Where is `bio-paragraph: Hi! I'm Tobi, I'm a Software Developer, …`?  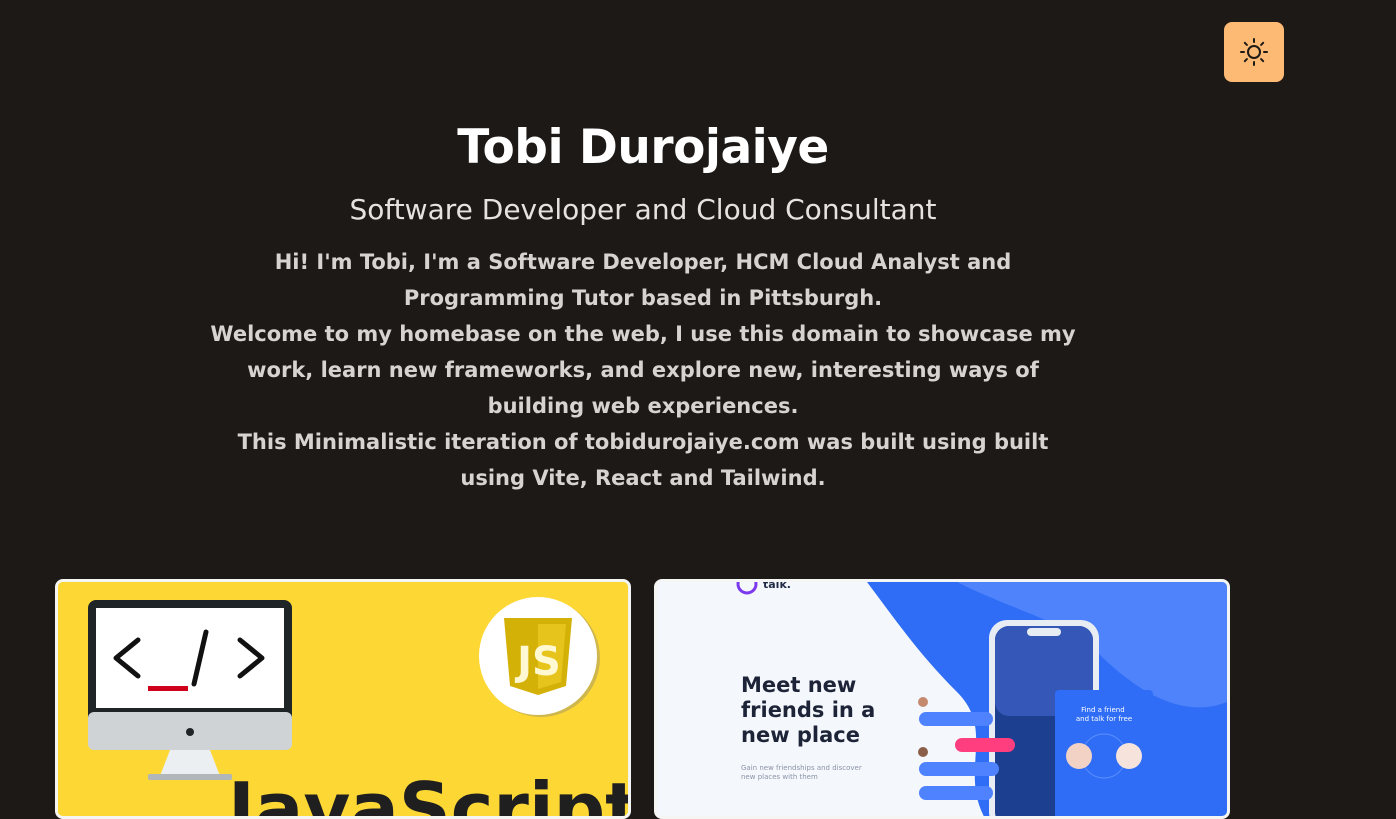 bio-paragraph: Hi! I'm Tobi, I'm a Software Developer, … is located at coordinates (643, 280).